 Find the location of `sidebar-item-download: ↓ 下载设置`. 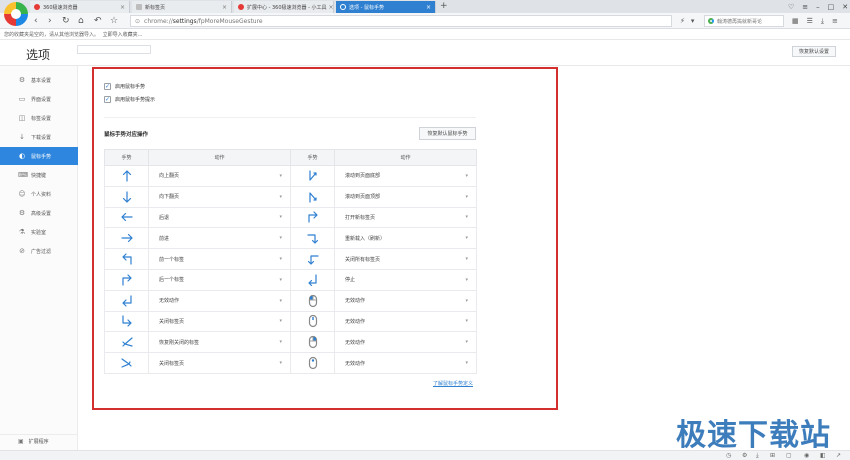

sidebar-item-download: ↓ 下载设置 is located at coordinates (39, 137).